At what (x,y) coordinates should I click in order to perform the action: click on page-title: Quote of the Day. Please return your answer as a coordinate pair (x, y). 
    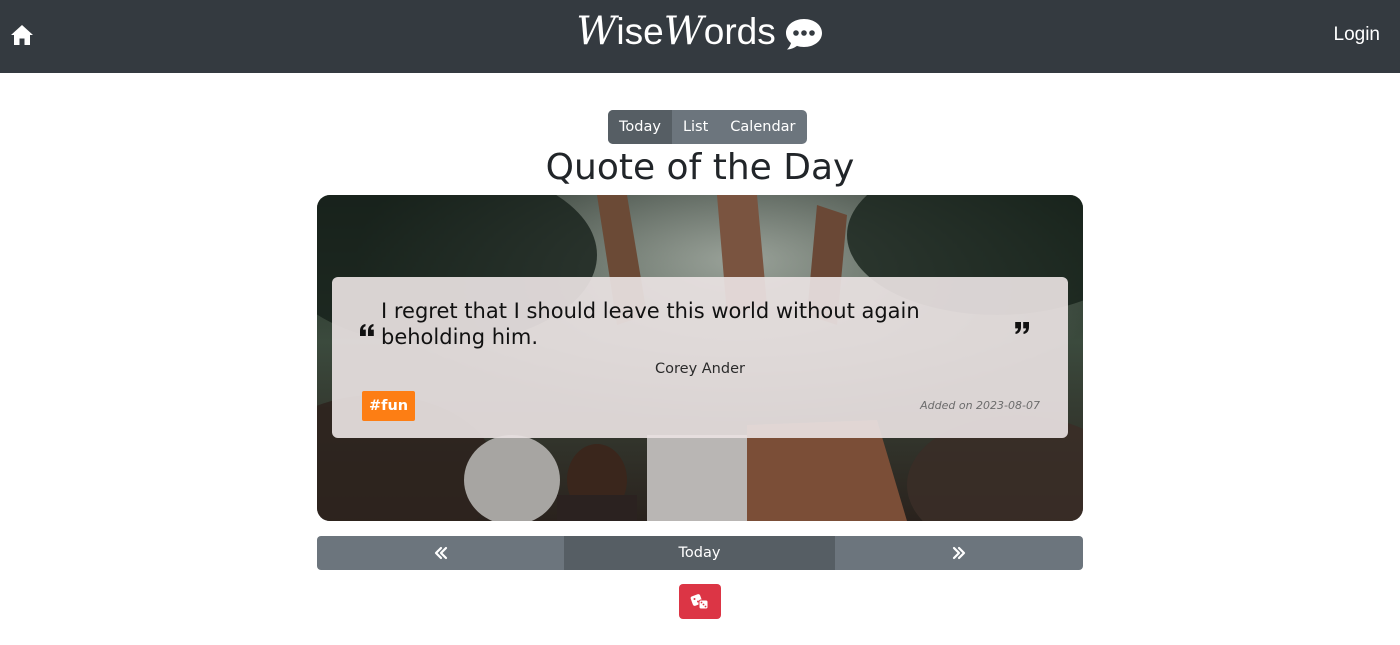
    Looking at the image, I should click on (700, 167).